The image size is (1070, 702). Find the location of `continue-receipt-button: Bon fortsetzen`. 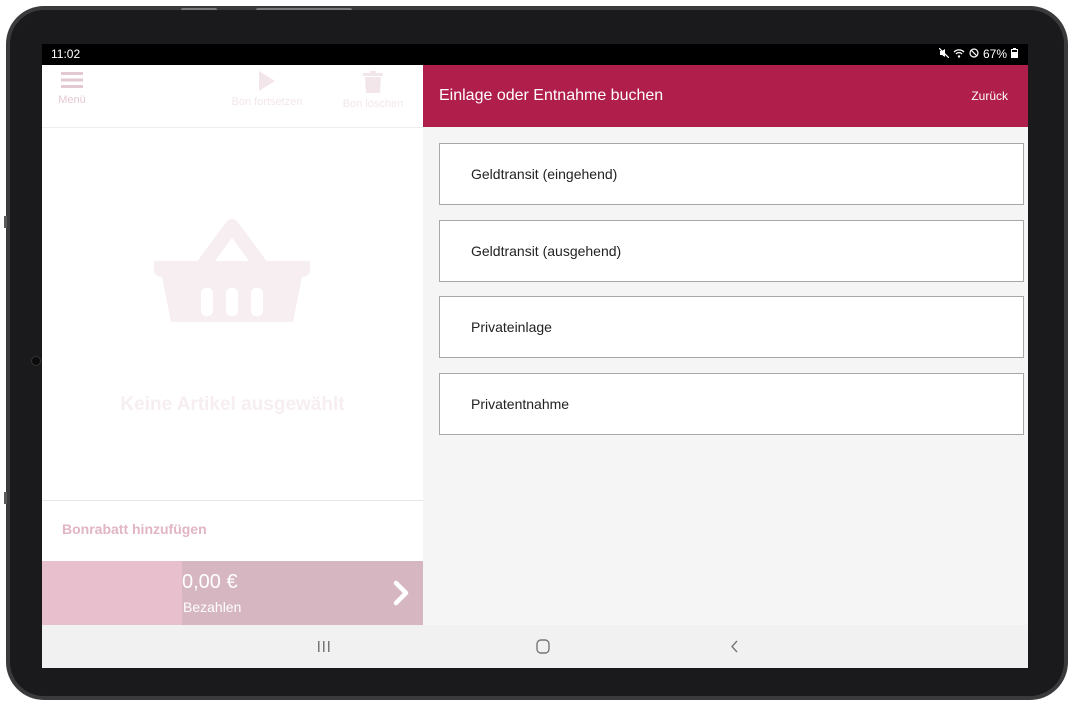

continue-receipt-button: Bon fortsetzen is located at coordinates (267, 89).